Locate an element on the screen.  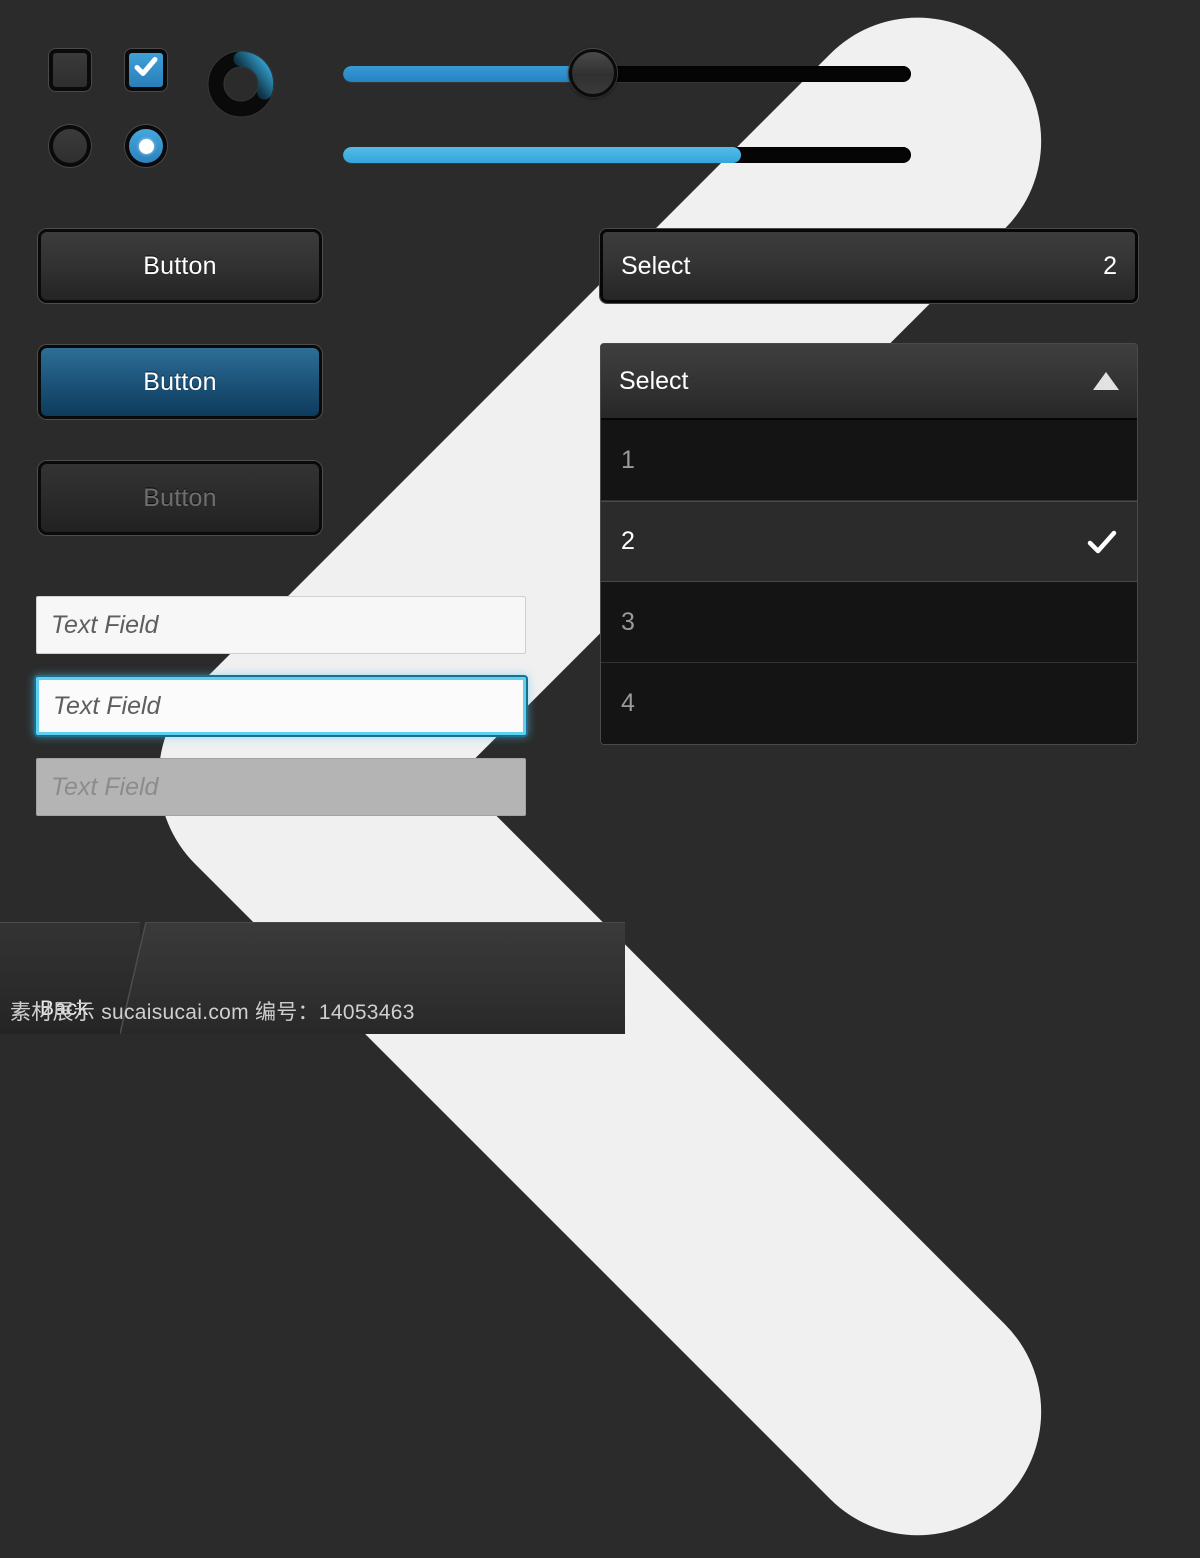
button-disabled-label: Button is located at coordinates (180, 497).